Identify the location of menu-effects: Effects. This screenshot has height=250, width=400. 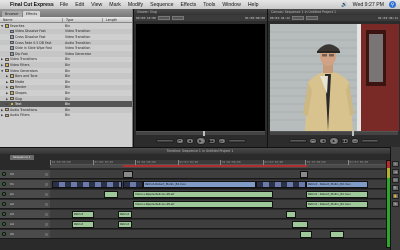
(188, 5).